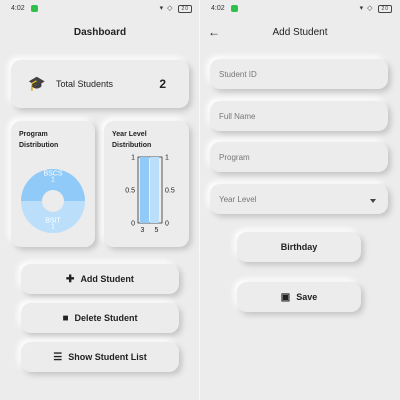 This screenshot has height=400, width=400. Describe the element at coordinates (143, 230) in the screenshot. I see `x-tick-label: 3` at that location.